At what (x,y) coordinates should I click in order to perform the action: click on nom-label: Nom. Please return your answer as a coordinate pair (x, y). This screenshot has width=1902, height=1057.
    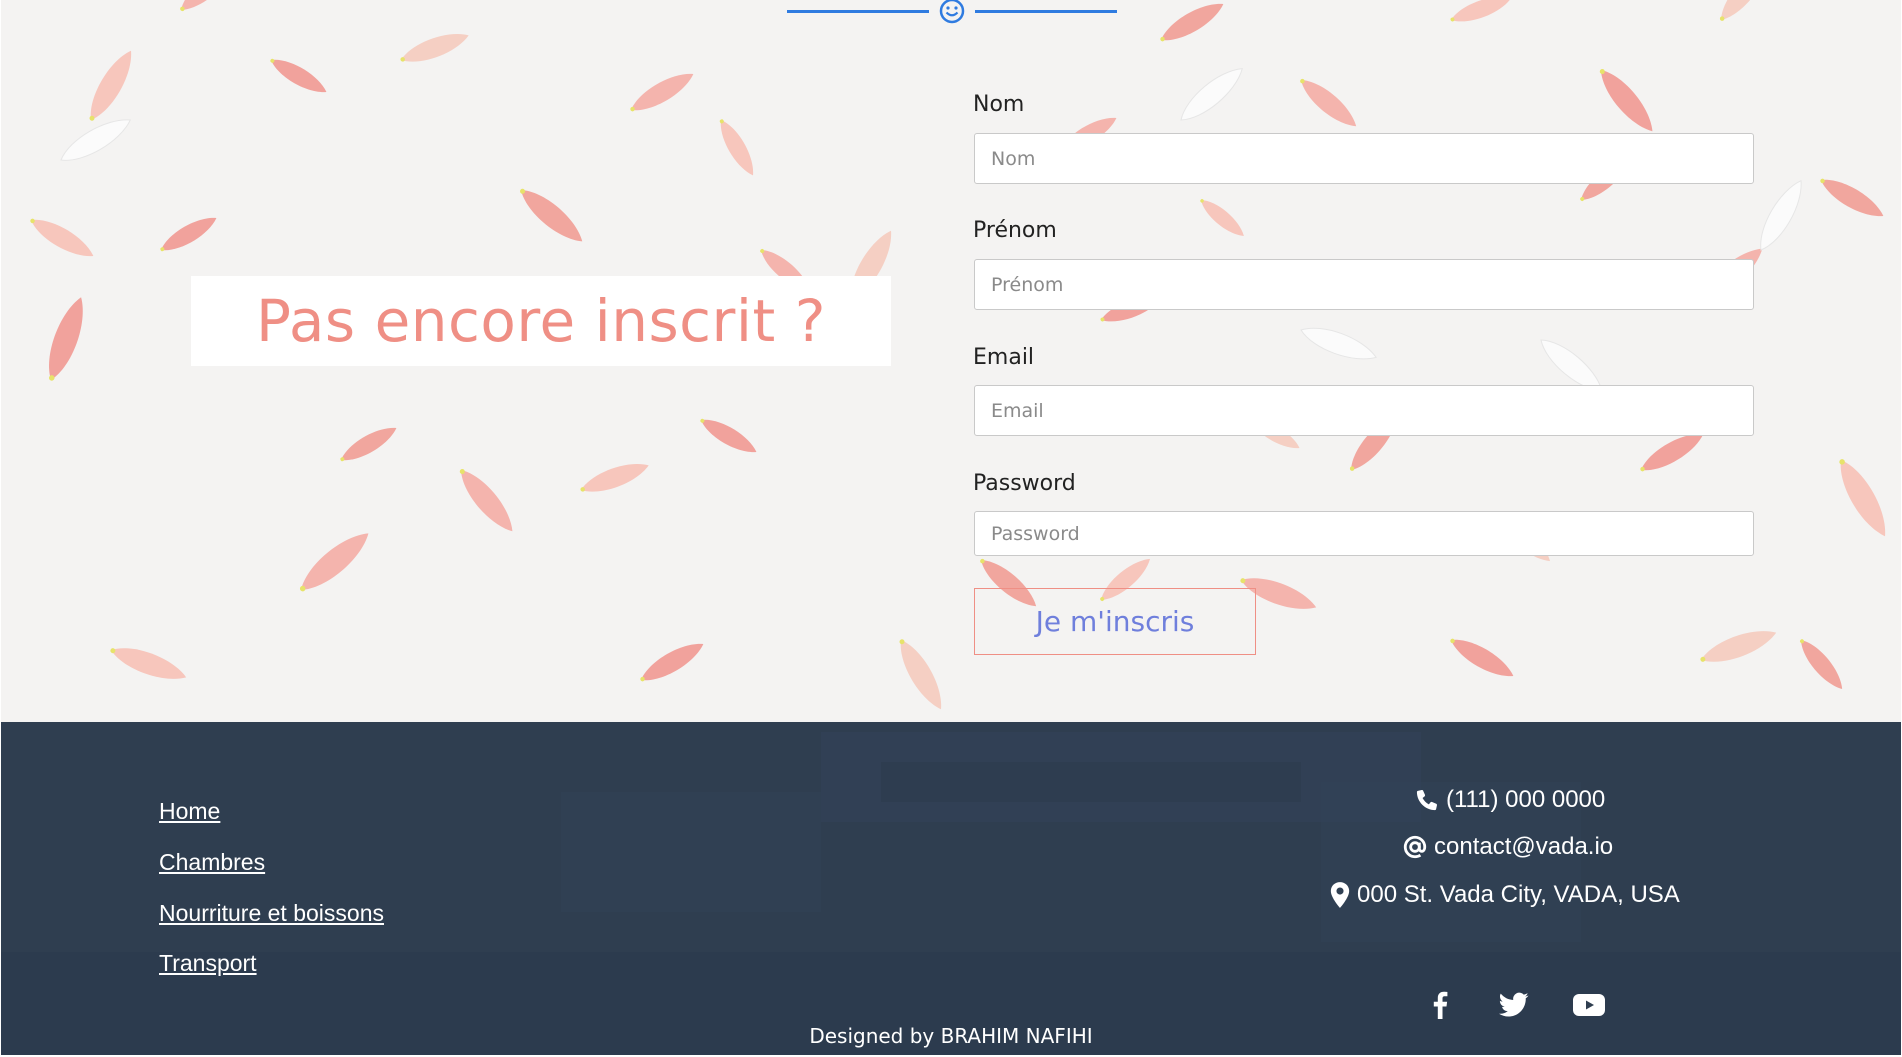
    Looking at the image, I should click on (999, 104).